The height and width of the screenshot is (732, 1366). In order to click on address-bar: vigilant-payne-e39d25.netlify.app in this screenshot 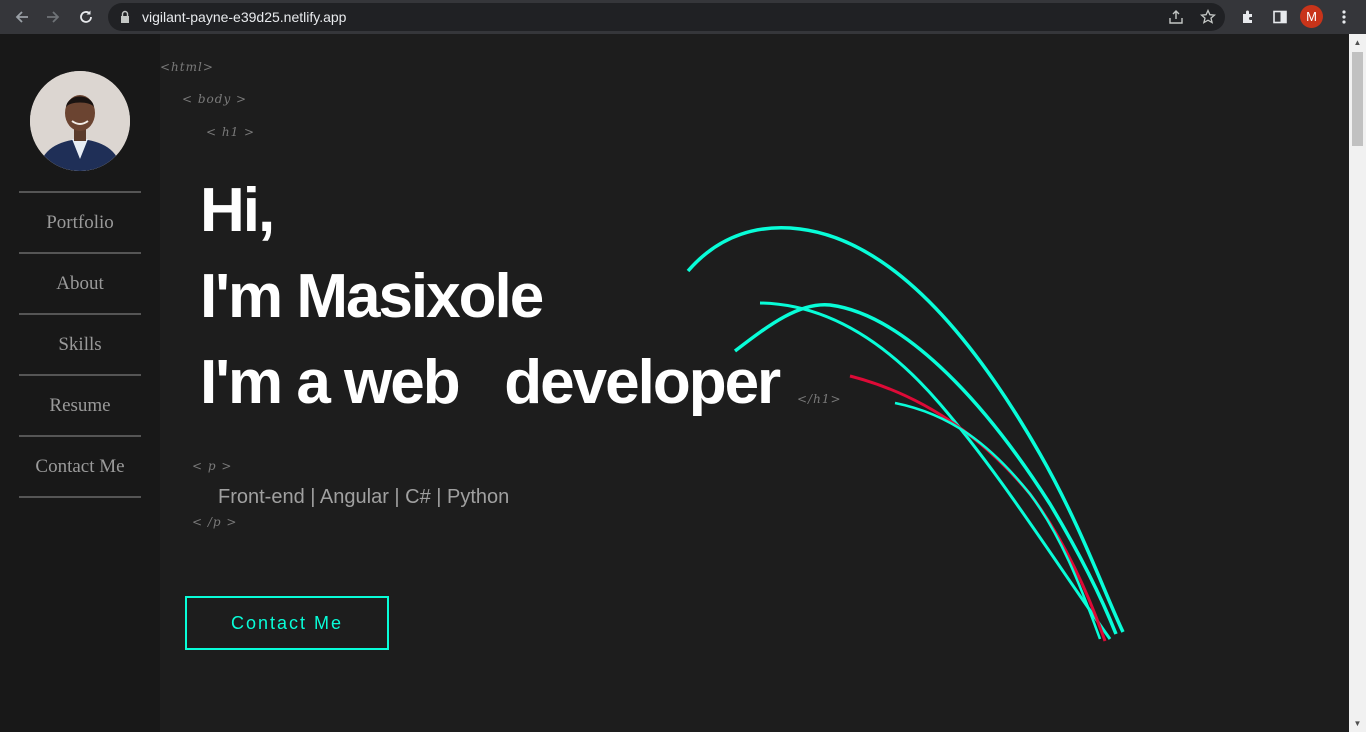, I will do `click(666, 17)`.